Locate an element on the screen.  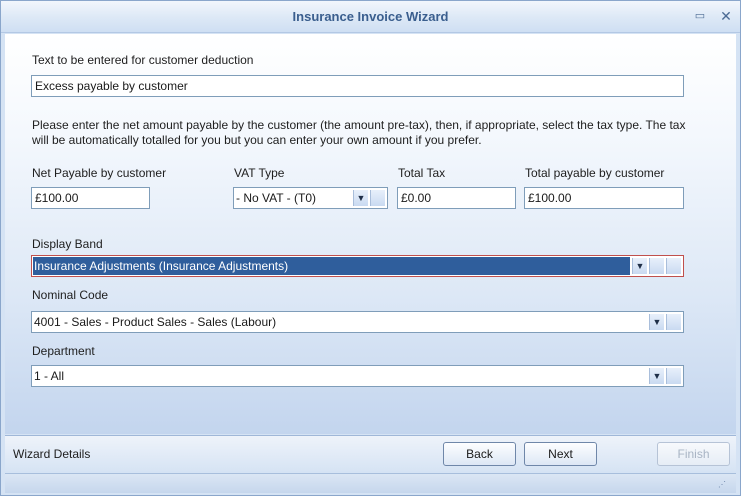
window-title: Insurance Invoice Wizard is located at coordinates (370, 16).